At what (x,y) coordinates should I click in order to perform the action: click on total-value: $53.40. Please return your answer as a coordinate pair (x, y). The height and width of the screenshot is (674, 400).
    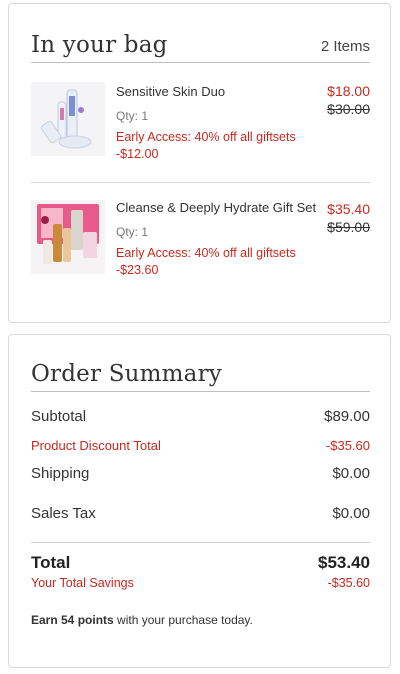
    Looking at the image, I should click on (344, 562).